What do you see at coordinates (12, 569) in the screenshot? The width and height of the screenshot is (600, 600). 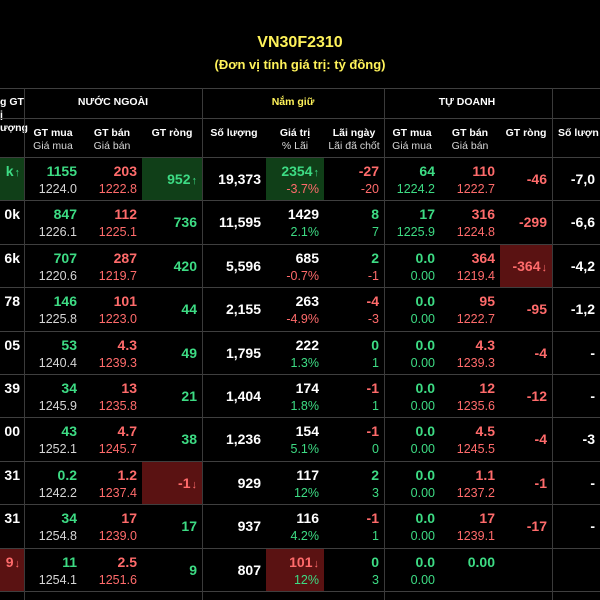 I see `table-cell-lp: 9↓` at bounding box center [12, 569].